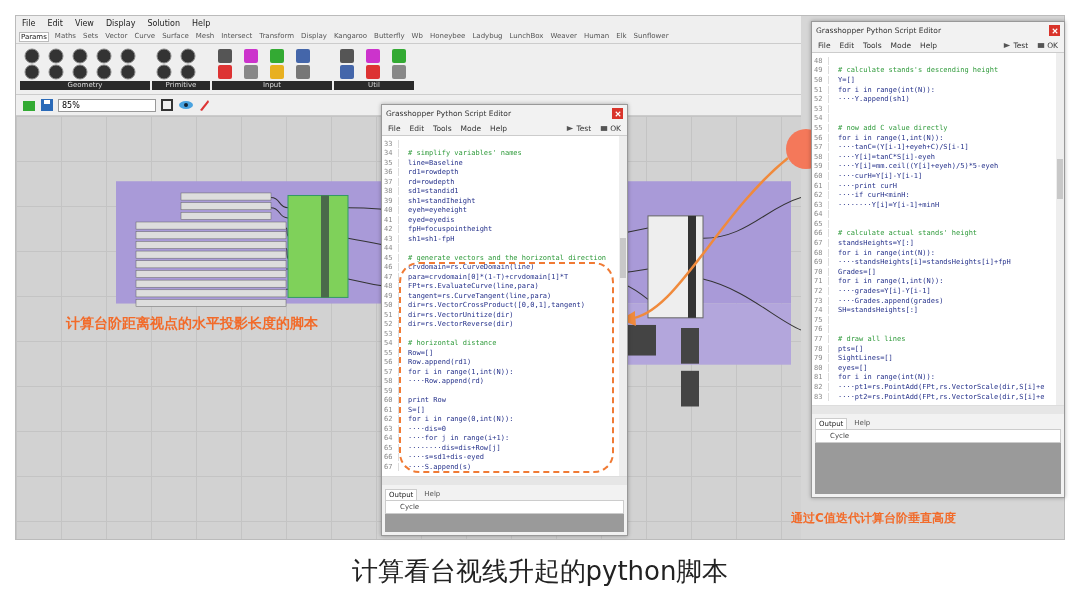  What do you see at coordinates (192, 324) in the screenshot?
I see `annotation-text: 计算台阶距离视点的水平投影长度的脚本` at bounding box center [192, 324].